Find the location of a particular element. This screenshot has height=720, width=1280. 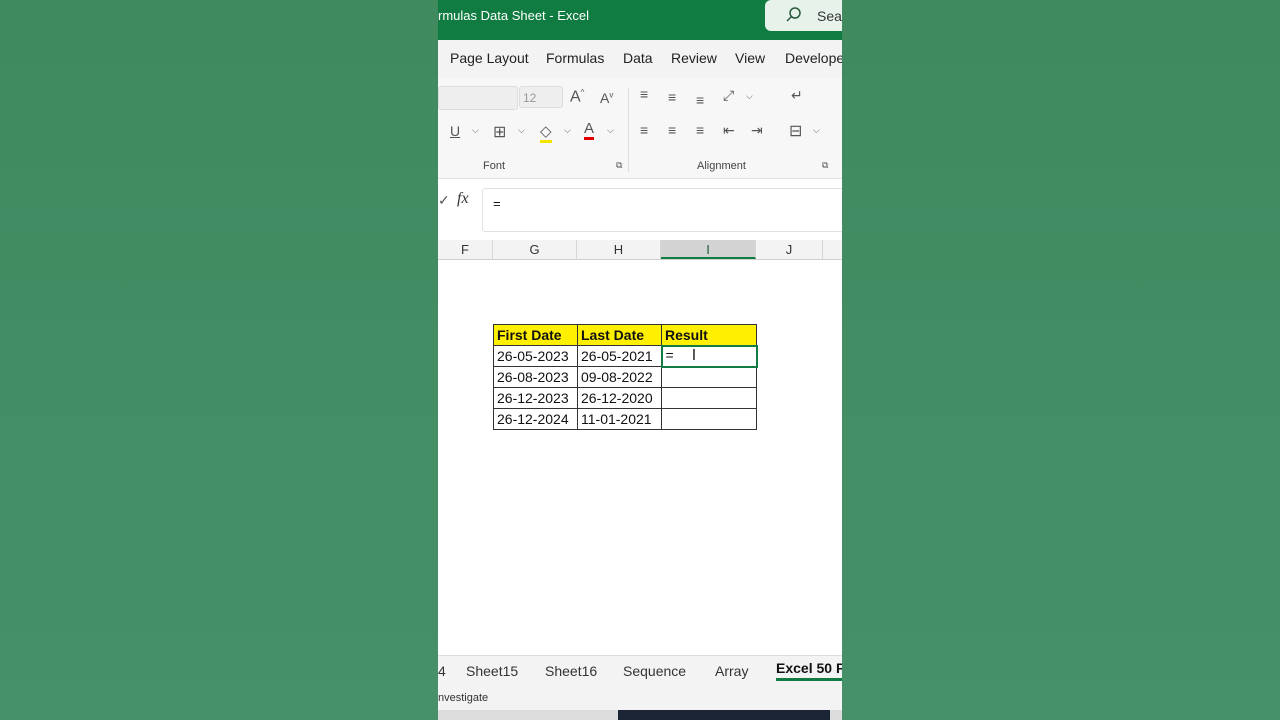

cell-last-date: 11-01-2021 is located at coordinates (619, 419).